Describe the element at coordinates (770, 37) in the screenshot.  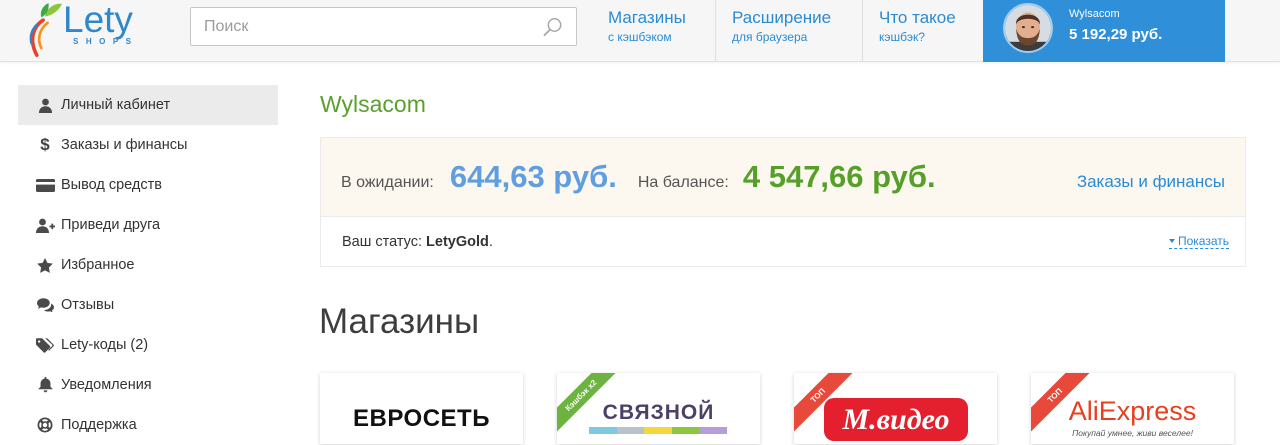
I see `nav-extension-subtitle: для браузера` at that location.